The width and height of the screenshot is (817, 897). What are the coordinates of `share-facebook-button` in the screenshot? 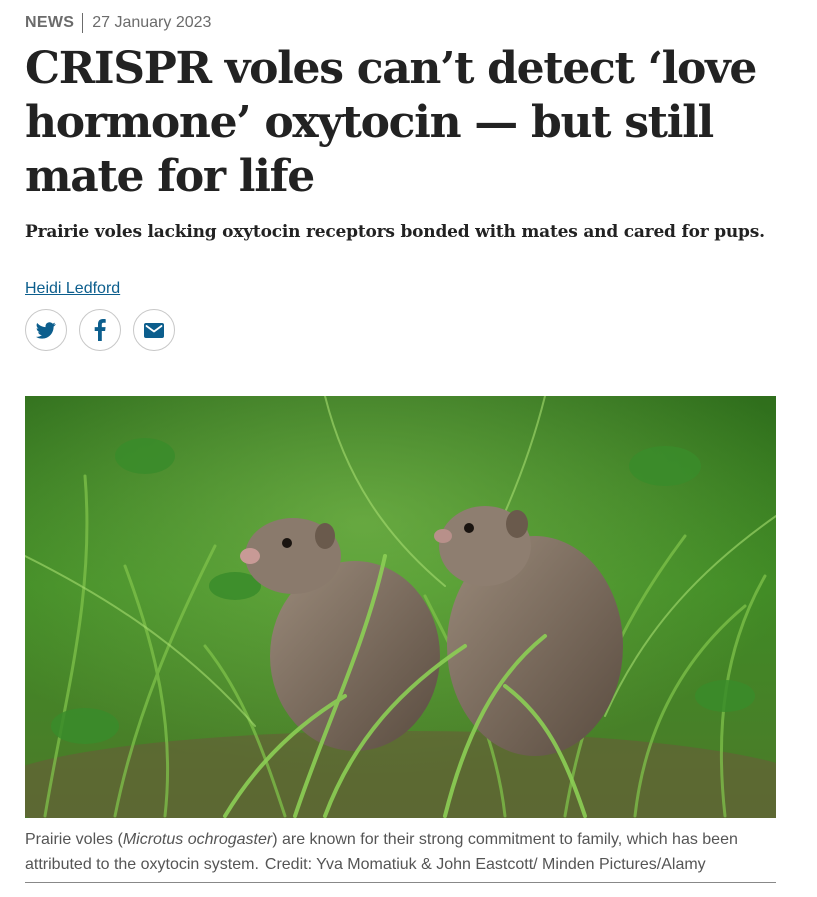 It's located at (100, 330).